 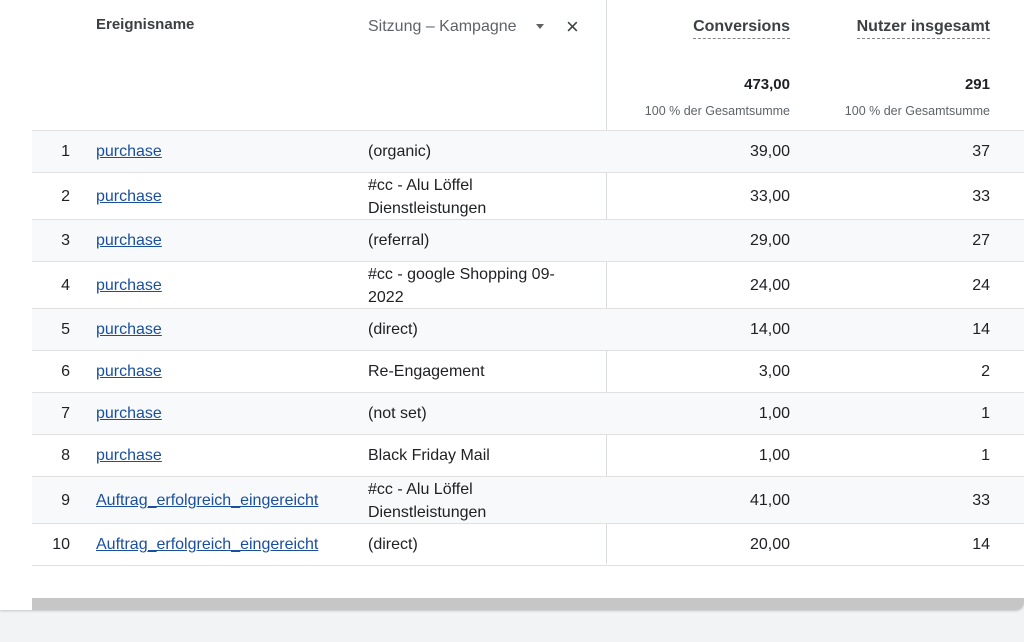 I want to click on dimension-selector: Sitzung – Kampagne, so click(x=442, y=27).